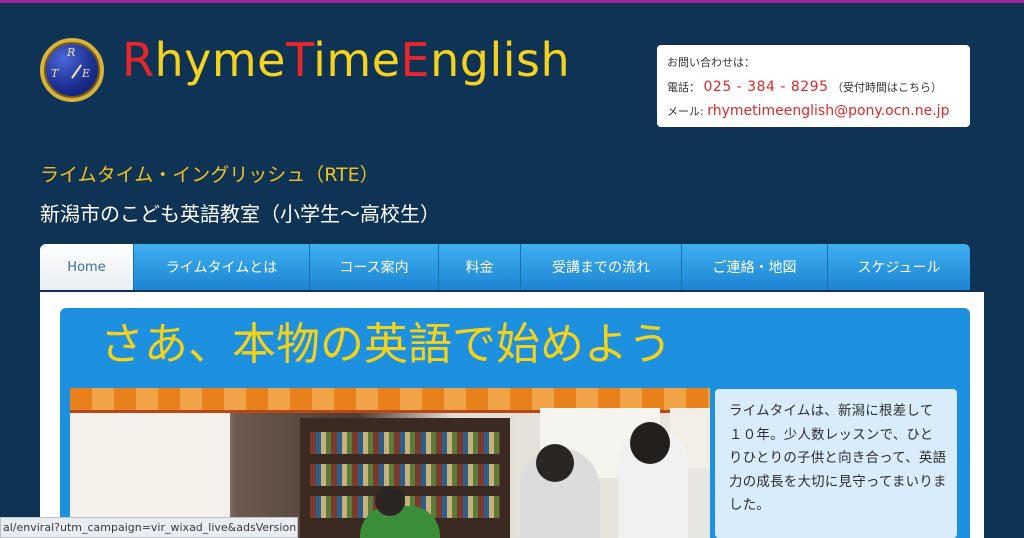 This screenshot has width=1024, height=538. Describe the element at coordinates (222, 267) in the screenshot. I see `nav-item-about: ライムタイムとは` at that location.